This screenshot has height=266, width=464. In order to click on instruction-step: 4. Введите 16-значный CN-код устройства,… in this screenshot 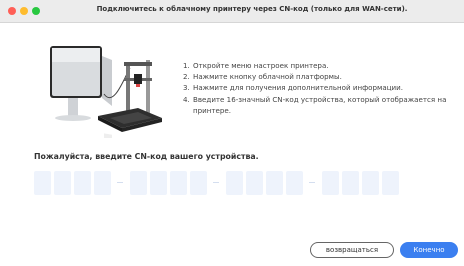, I will do `click(318, 105)`.